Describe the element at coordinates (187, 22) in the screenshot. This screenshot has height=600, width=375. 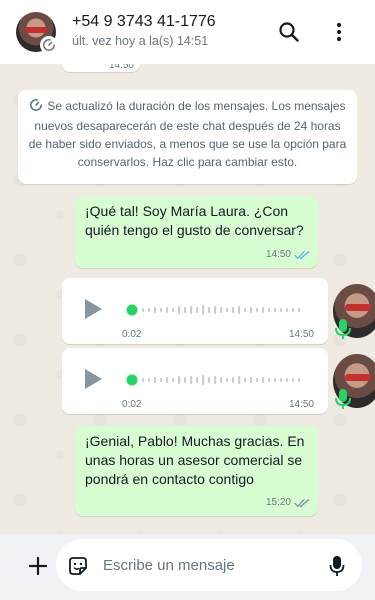
I see `contact-name: +54 9 3743 41-1776` at that location.